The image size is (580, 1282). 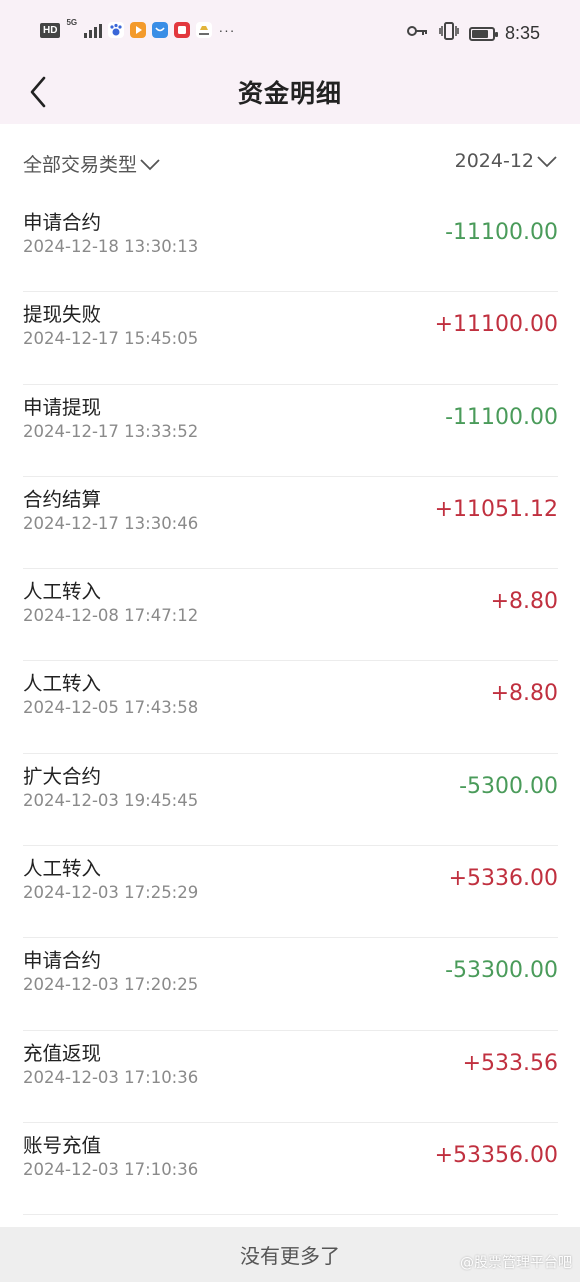 What do you see at coordinates (290, 1169) in the screenshot?
I see `transaction-row: 账号充值 2024-12-03 17:10:36 +53356.00` at bounding box center [290, 1169].